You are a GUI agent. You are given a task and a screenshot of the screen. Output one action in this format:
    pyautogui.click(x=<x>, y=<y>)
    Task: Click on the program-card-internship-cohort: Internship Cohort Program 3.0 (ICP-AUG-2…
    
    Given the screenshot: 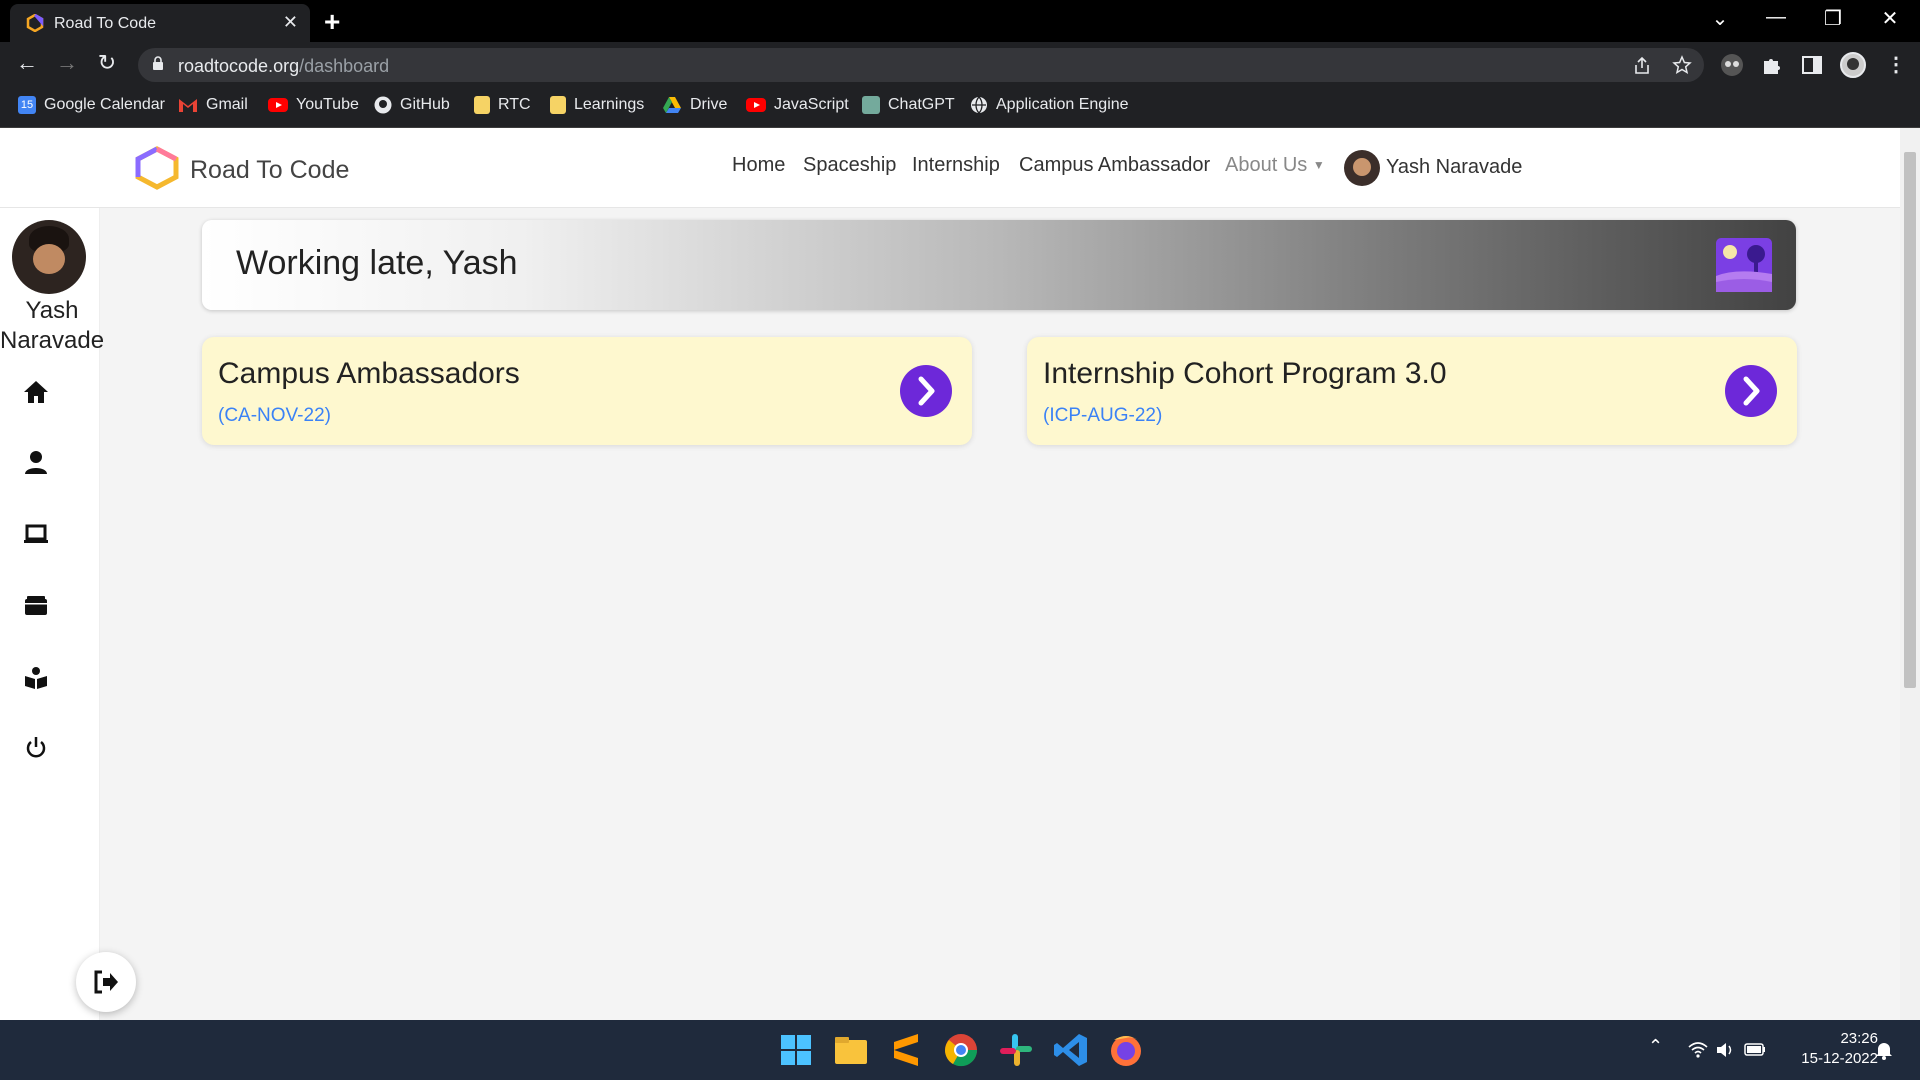 What is the action you would take?
    pyautogui.click(x=1412, y=391)
    